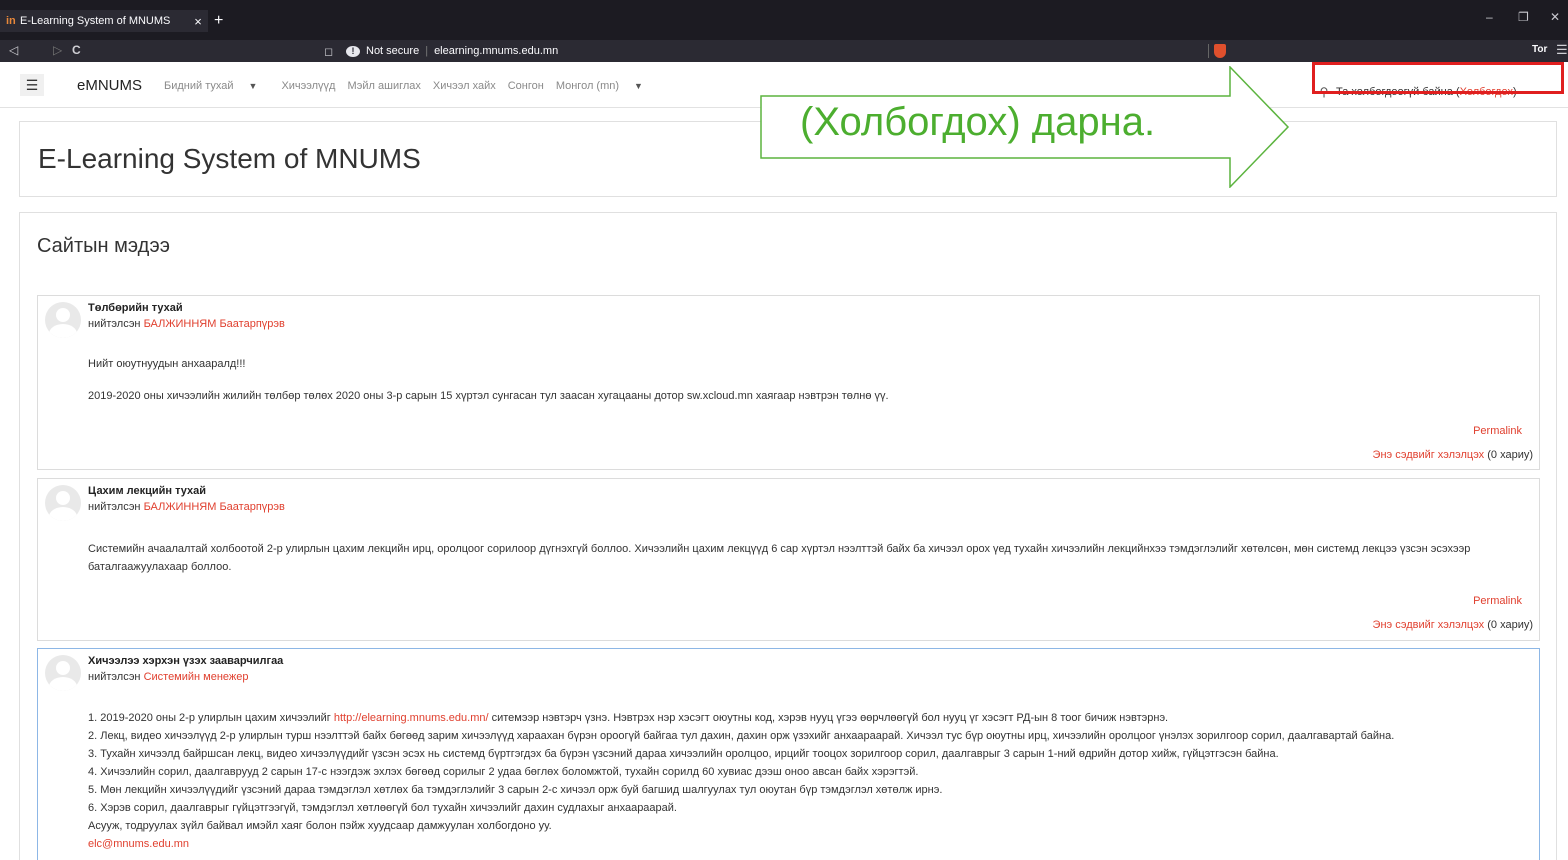  I want to click on tab-close-icon: ×, so click(198, 21).